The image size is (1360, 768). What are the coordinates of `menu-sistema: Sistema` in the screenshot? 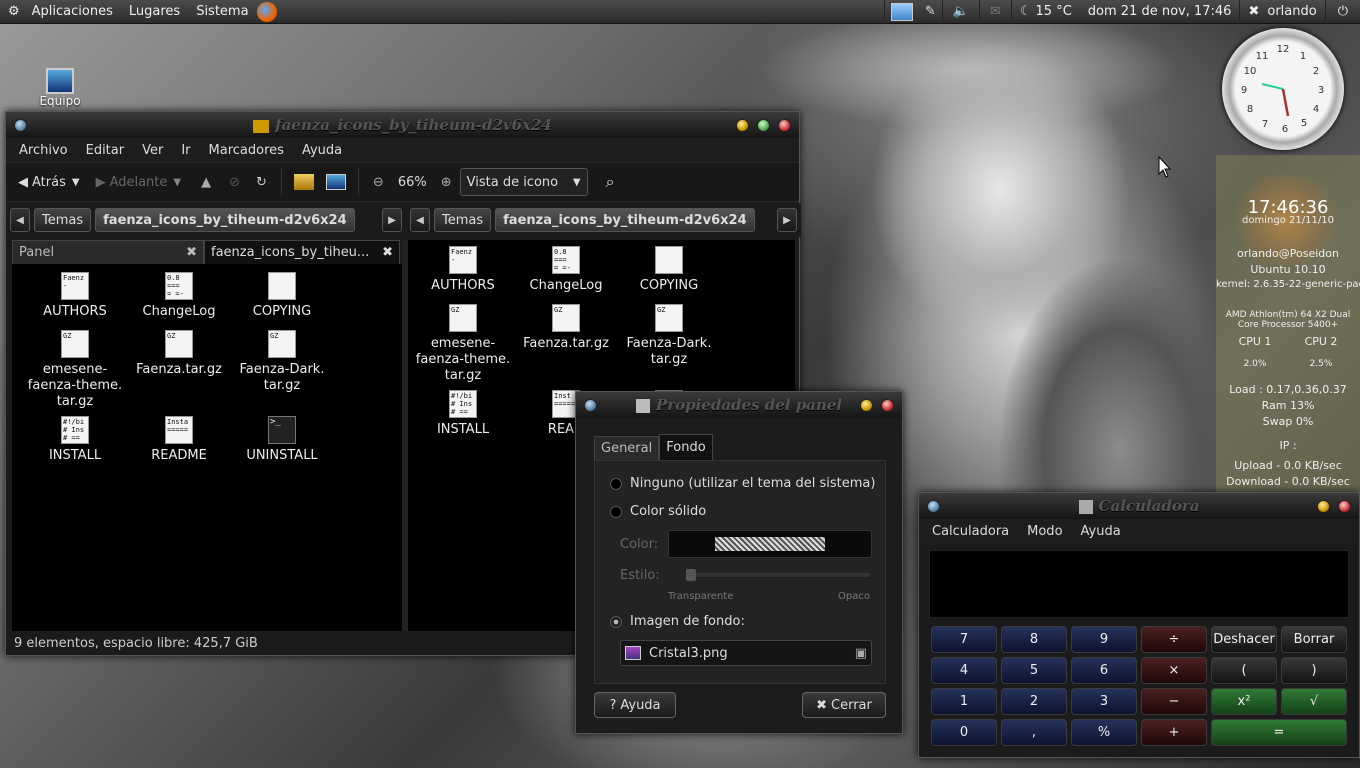 It's located at (222, 11).